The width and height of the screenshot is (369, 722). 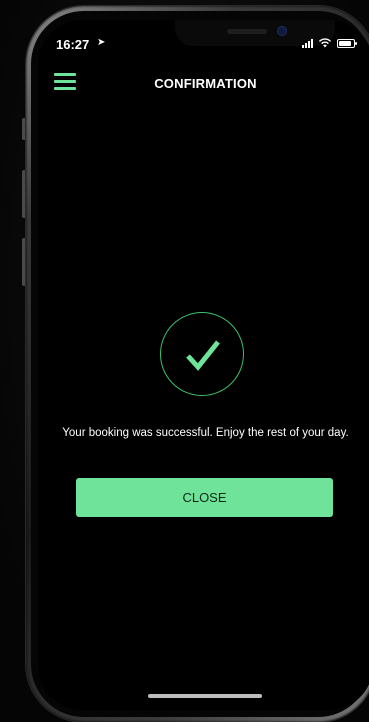 What do you see at coordinates (282, 31) in the screenshot?
I see `front-camera` at bounding box center [282, 31].